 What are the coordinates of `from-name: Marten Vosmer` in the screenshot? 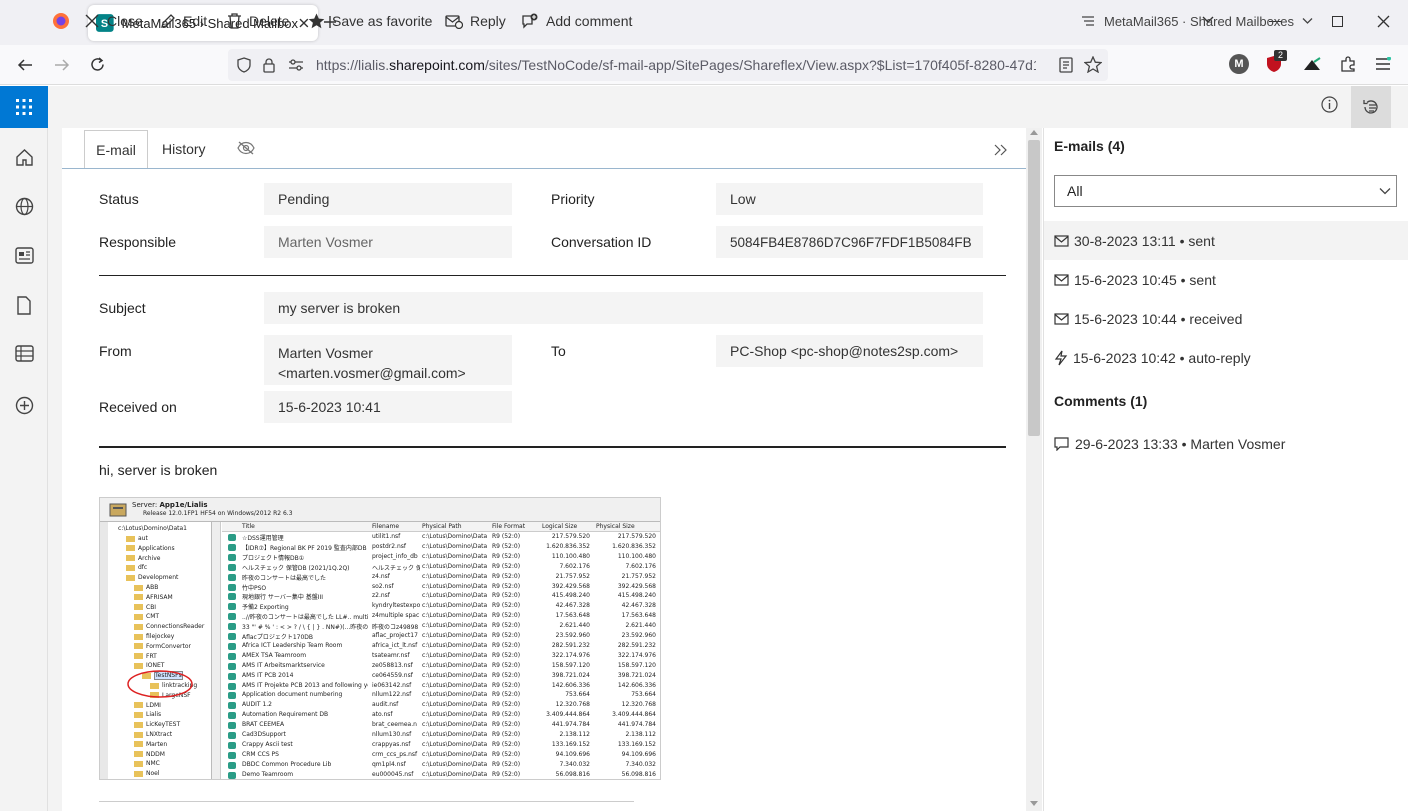 It's located at (325, 353).